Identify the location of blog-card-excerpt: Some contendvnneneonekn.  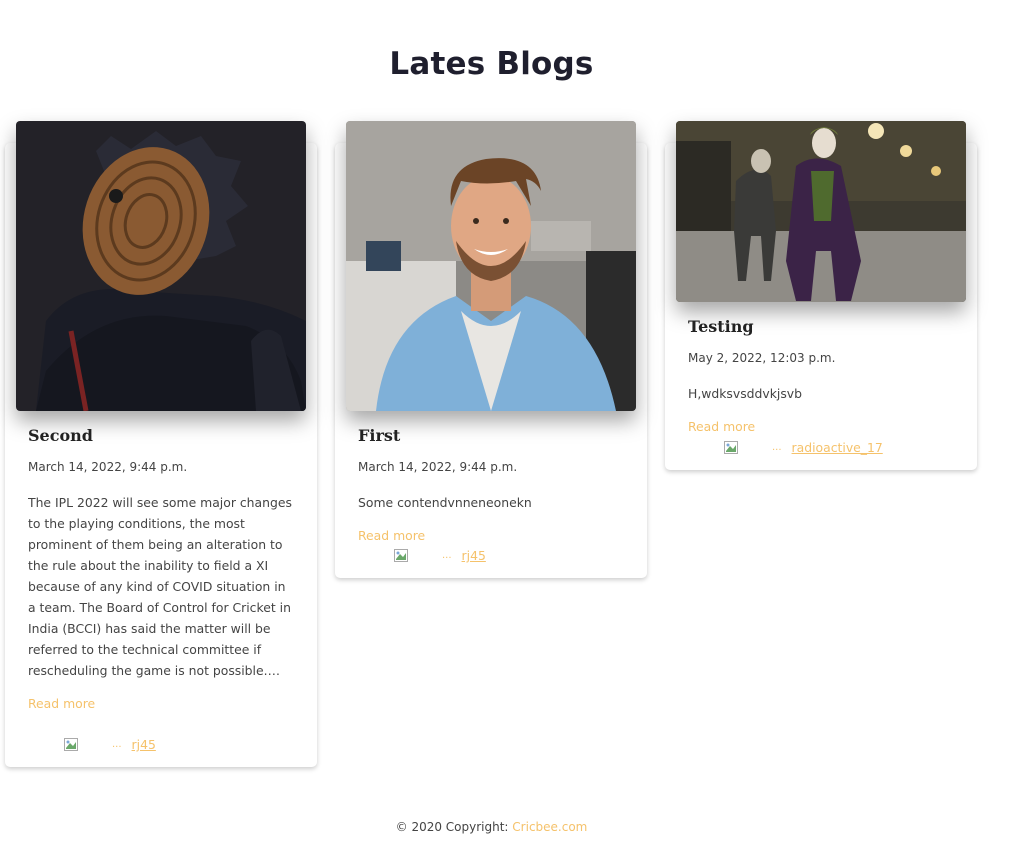
(445, 502).